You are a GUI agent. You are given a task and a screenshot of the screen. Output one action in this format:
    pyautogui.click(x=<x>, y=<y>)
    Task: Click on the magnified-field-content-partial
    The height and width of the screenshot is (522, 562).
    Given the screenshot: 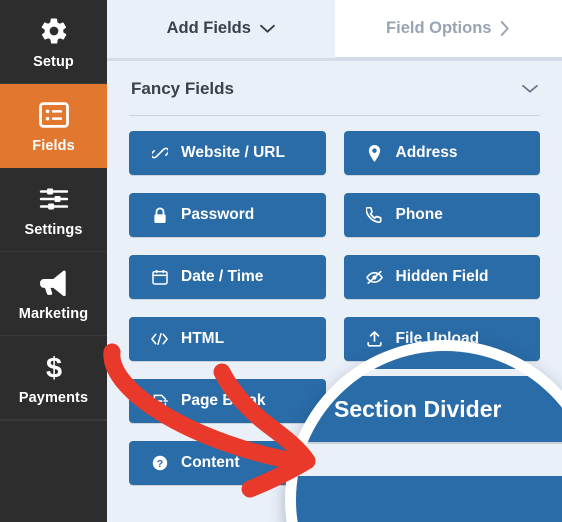 What is the action you would take?
    pyautogui.click(x=429, y=499)
    